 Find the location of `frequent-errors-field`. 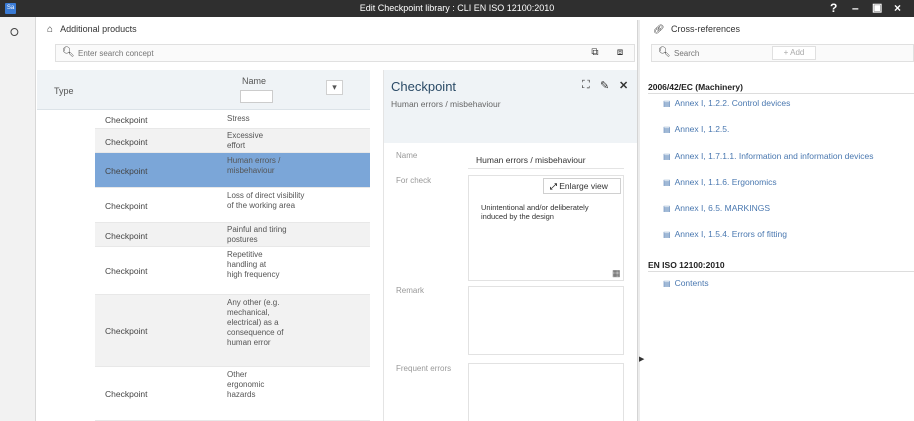

frequent-errors-field is located at coordinates (546, 392).